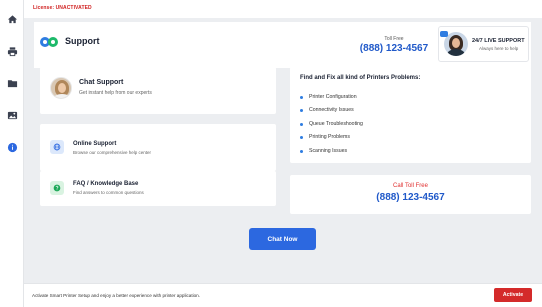  I want to click on call-toll-free-card: Call Toll Free (888) 123-4567, so click(410, 194).